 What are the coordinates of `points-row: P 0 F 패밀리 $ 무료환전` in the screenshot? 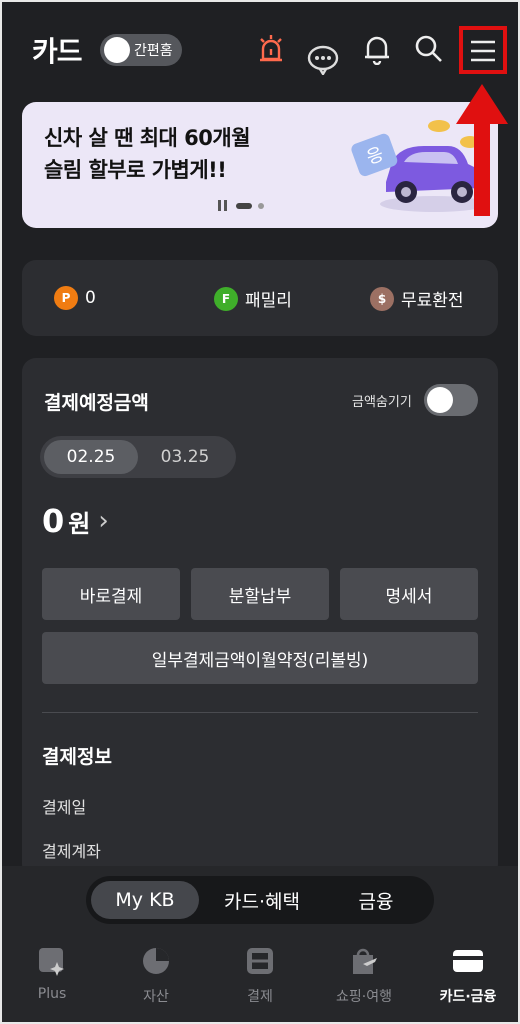 It's located at (260, 298).